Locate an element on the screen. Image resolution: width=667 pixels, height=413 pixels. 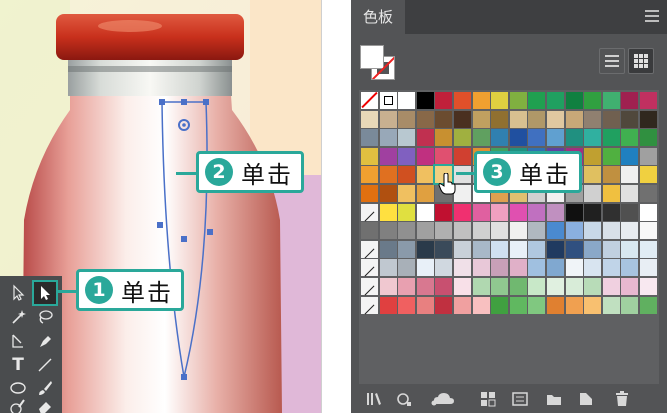
swatch-registration is located at coordinates (388, 100).